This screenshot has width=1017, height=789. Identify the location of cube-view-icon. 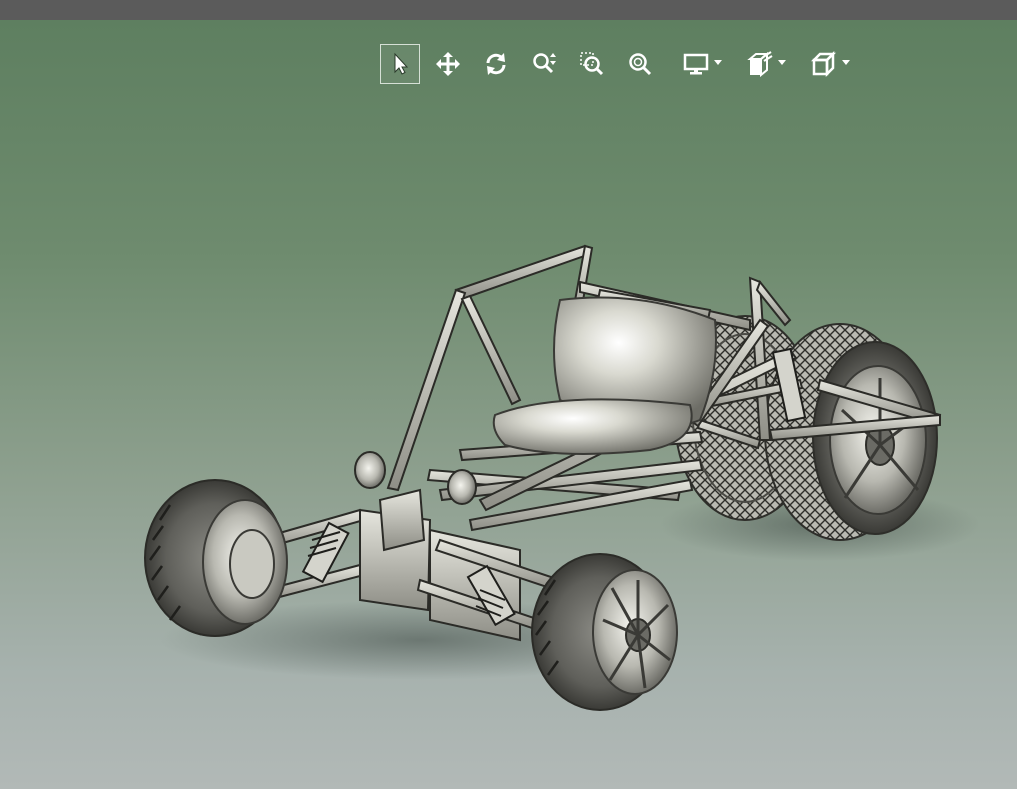
(824, 64).